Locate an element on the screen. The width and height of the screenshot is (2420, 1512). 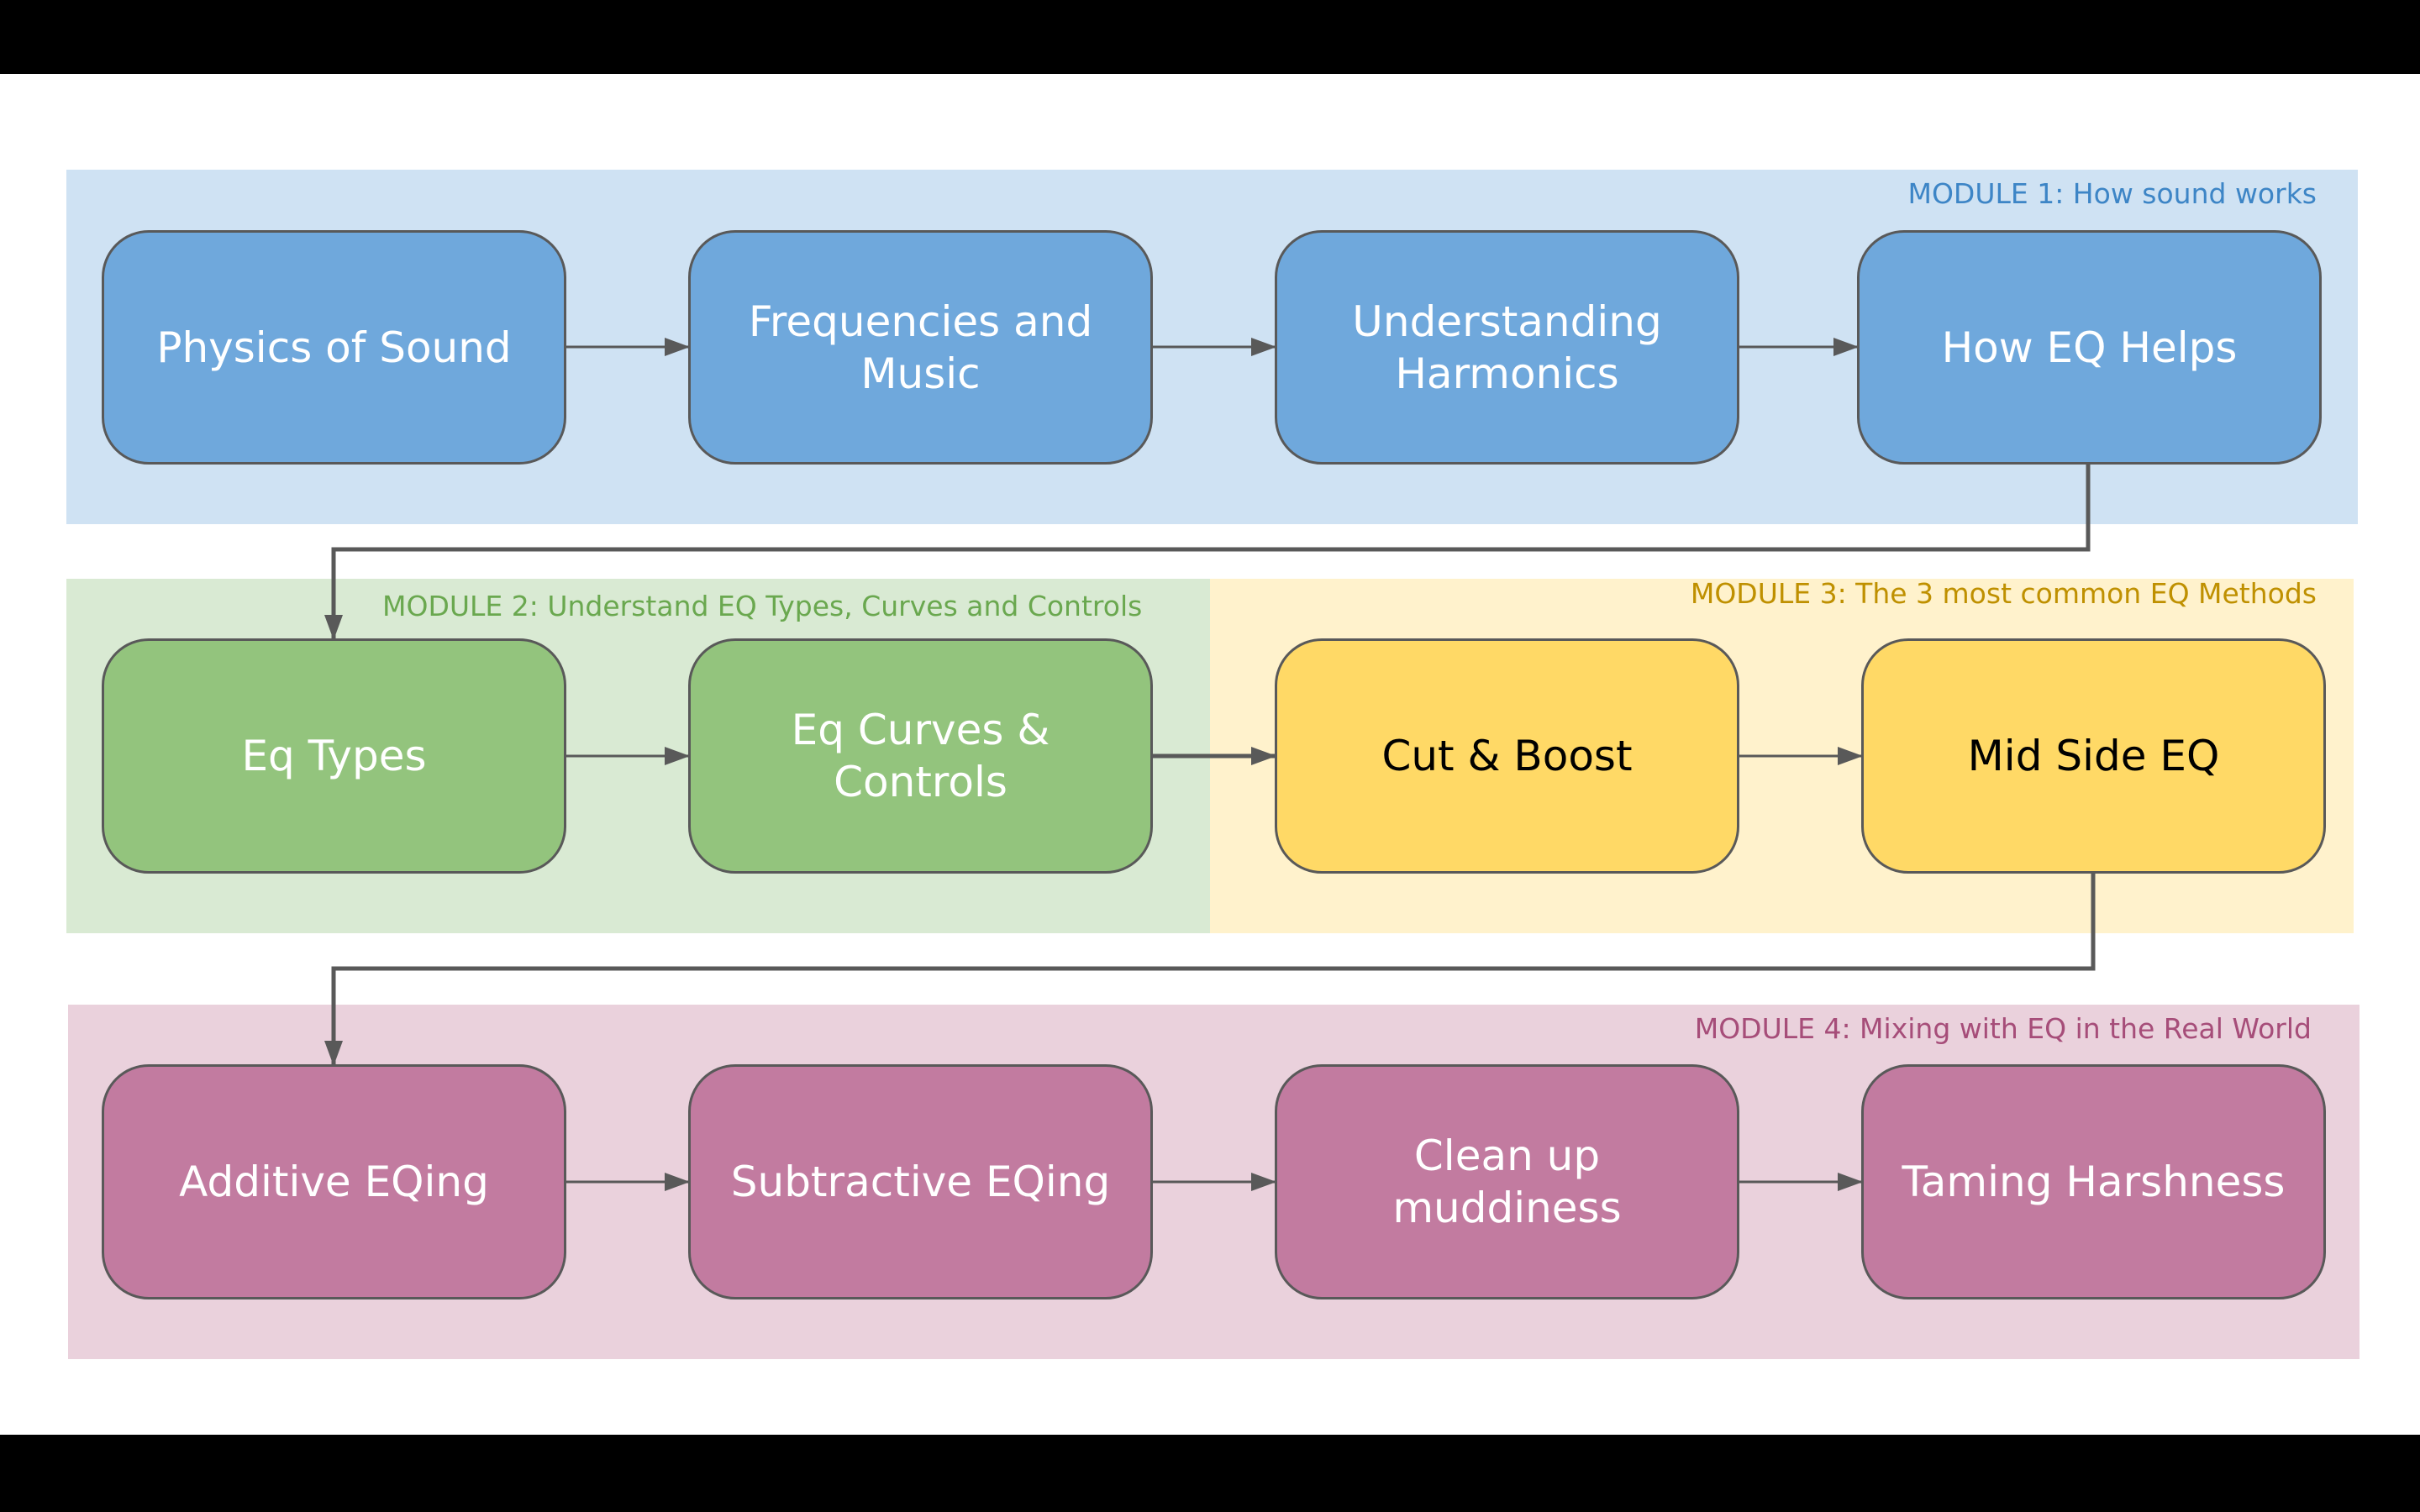
step-clean-up-muddiness: Clean up muddiness is located at coordinates (1507, 1181).